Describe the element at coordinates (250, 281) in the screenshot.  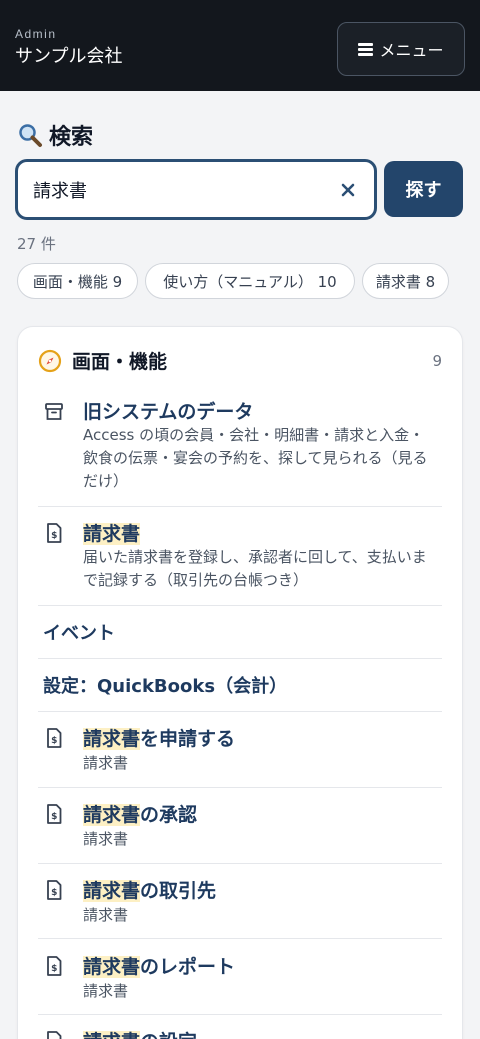
I see `filter-chip-manual: 使い方（マニュアル） 10` at that location.